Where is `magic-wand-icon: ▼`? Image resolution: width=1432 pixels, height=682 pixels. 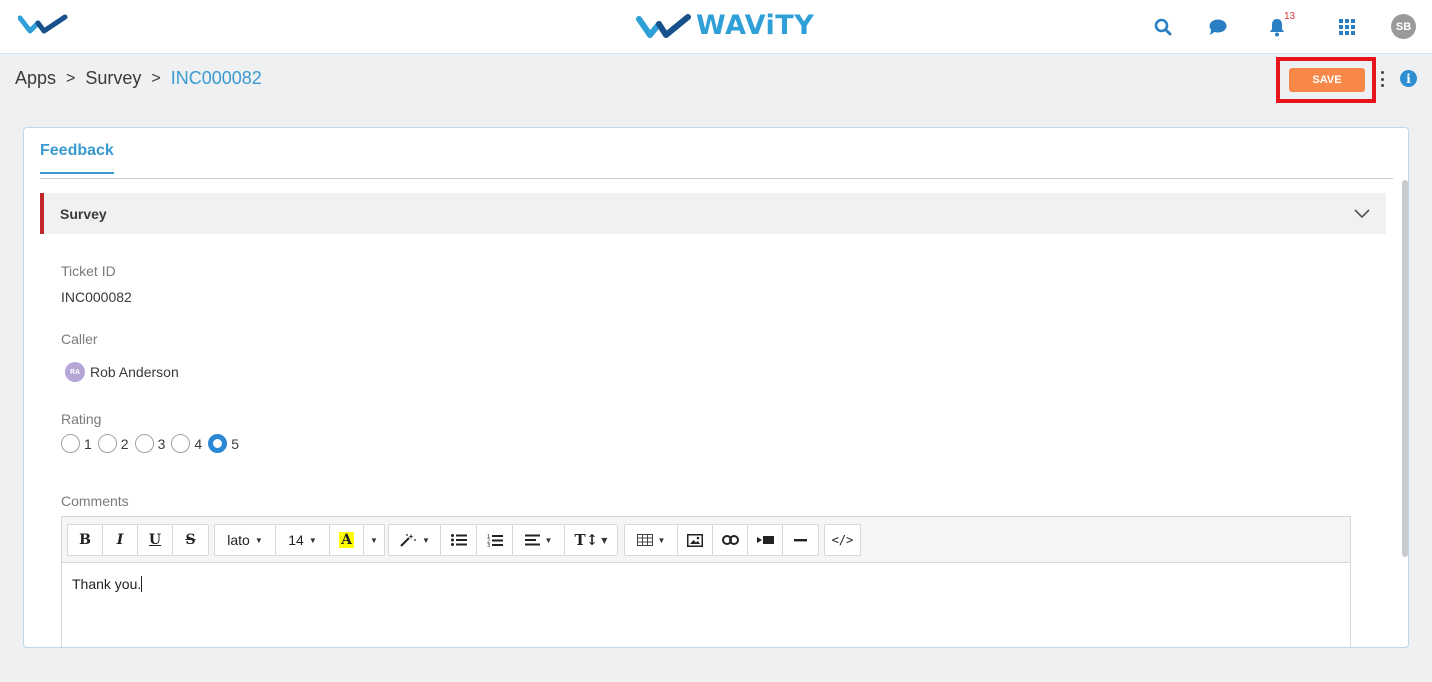 magic-wand-icon: ▼ is located at coordinates (415, 540).